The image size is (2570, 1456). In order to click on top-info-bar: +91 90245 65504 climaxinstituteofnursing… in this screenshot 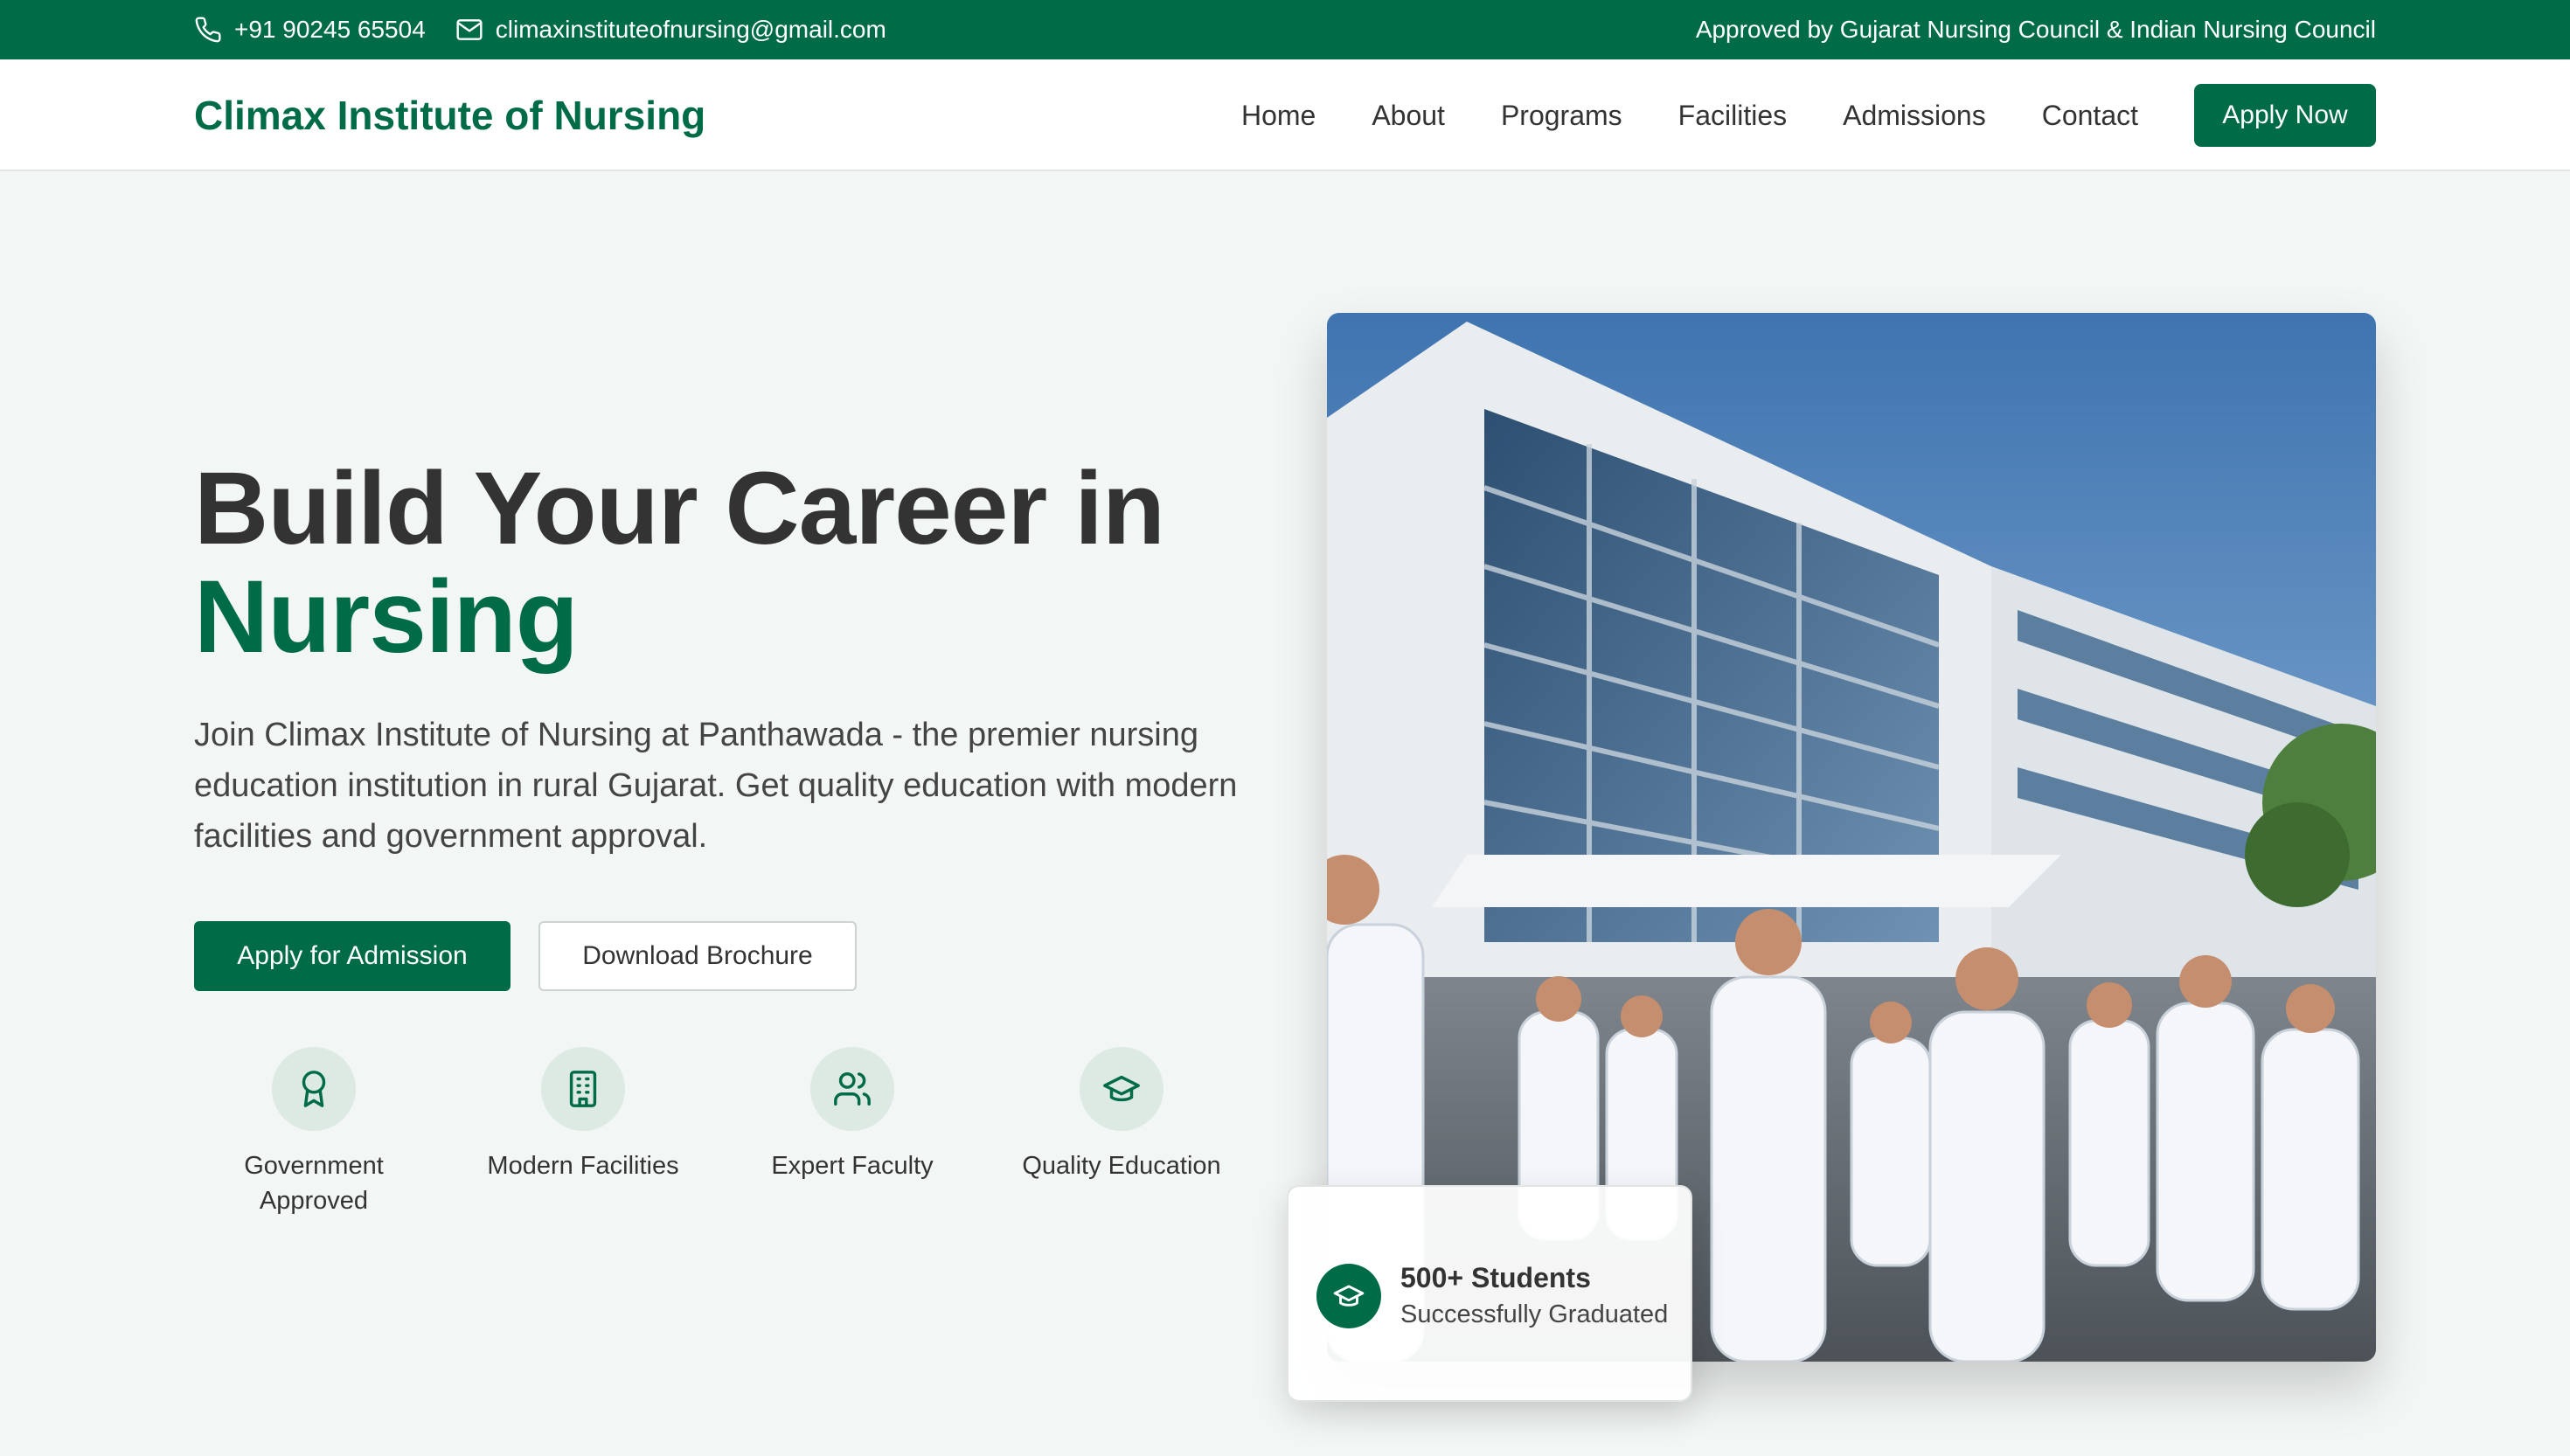, I will do `click(1285, 29)`.